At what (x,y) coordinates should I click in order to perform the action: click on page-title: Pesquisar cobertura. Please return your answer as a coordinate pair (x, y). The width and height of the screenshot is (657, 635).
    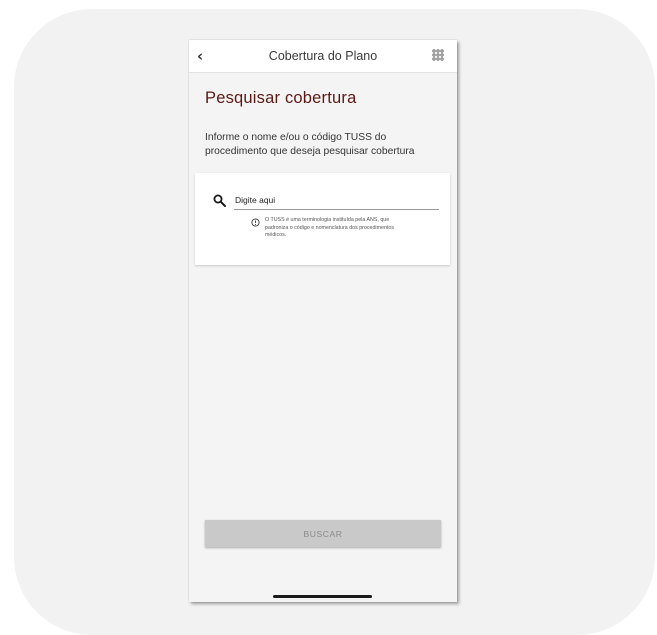
    Looking at the image, I should click on (281, 98).